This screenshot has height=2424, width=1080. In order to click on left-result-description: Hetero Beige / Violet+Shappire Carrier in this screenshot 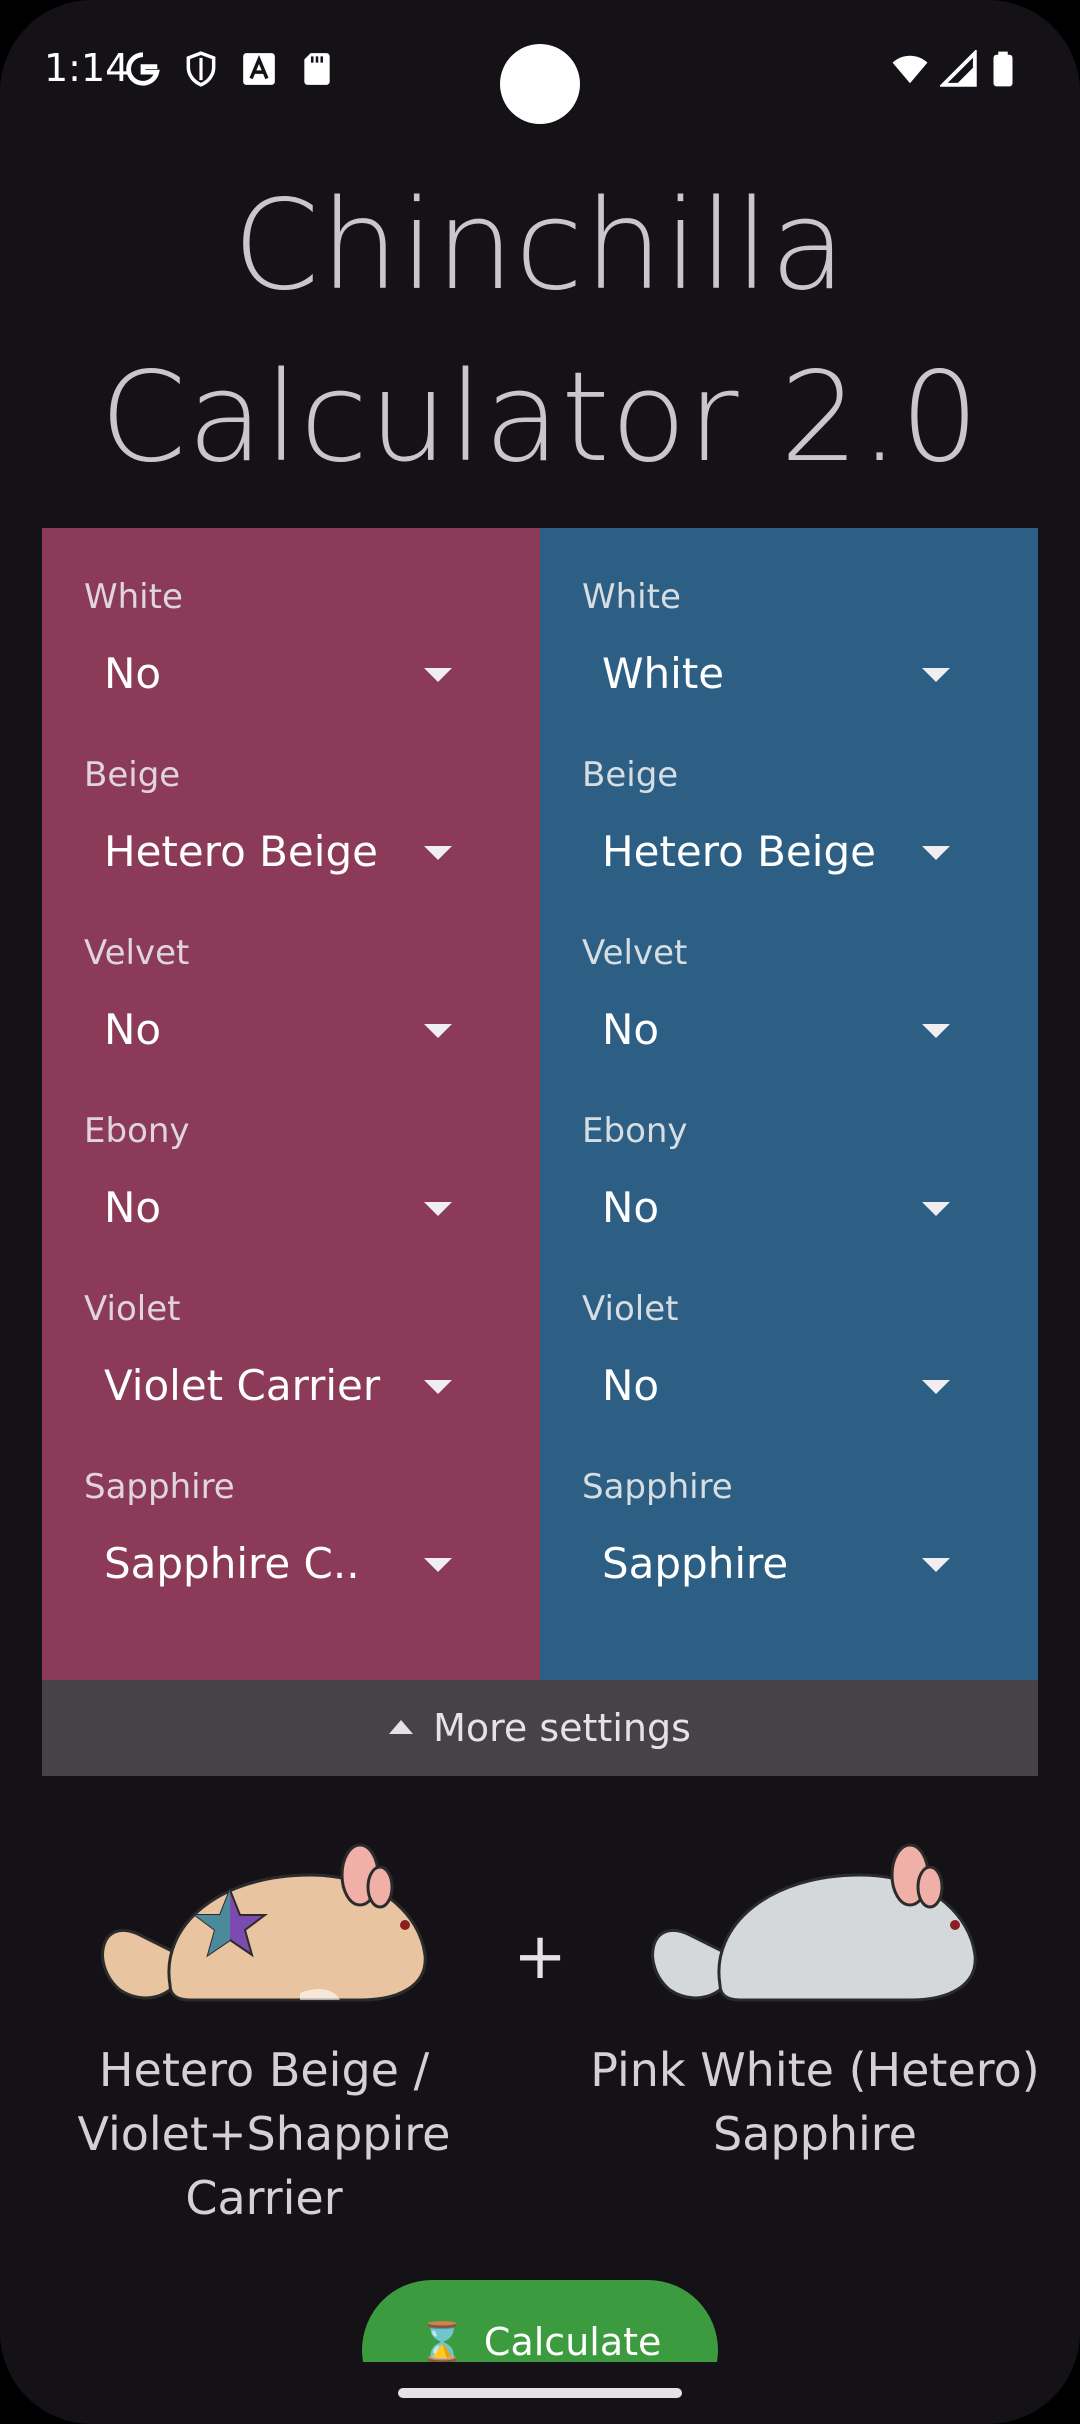, I will do `click(264, 2134)`.